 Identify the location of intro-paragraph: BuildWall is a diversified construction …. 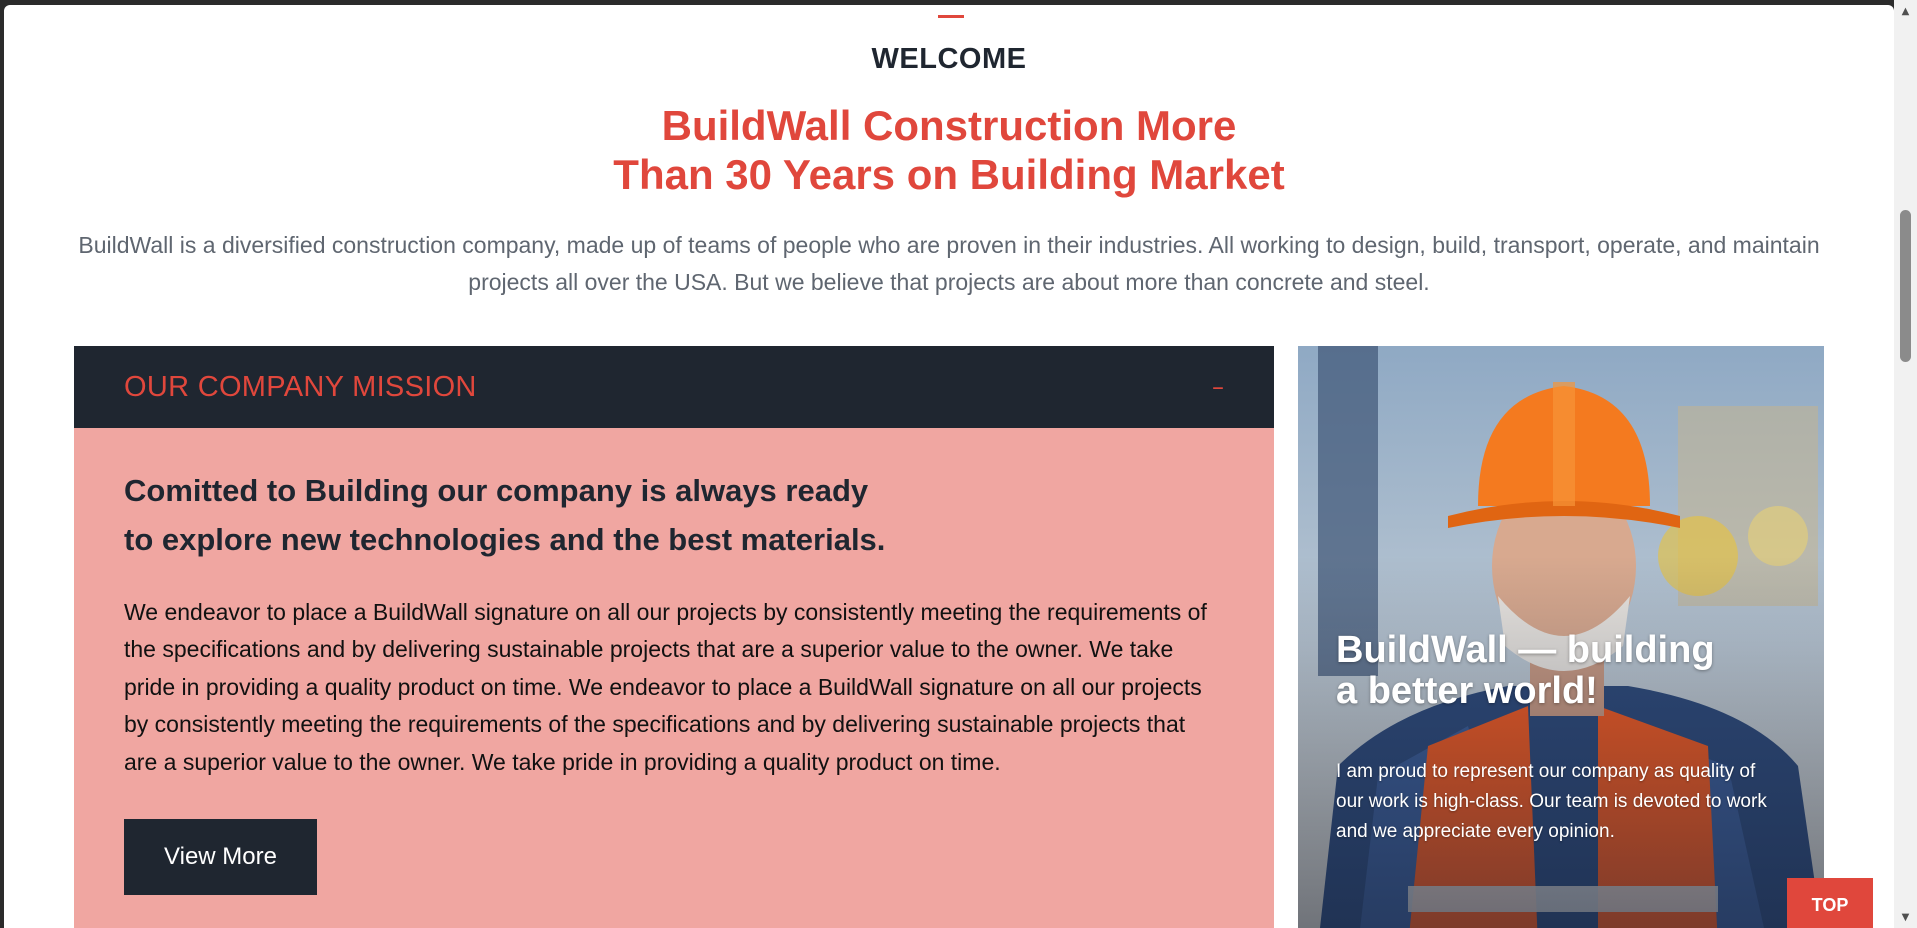
(949, 263).